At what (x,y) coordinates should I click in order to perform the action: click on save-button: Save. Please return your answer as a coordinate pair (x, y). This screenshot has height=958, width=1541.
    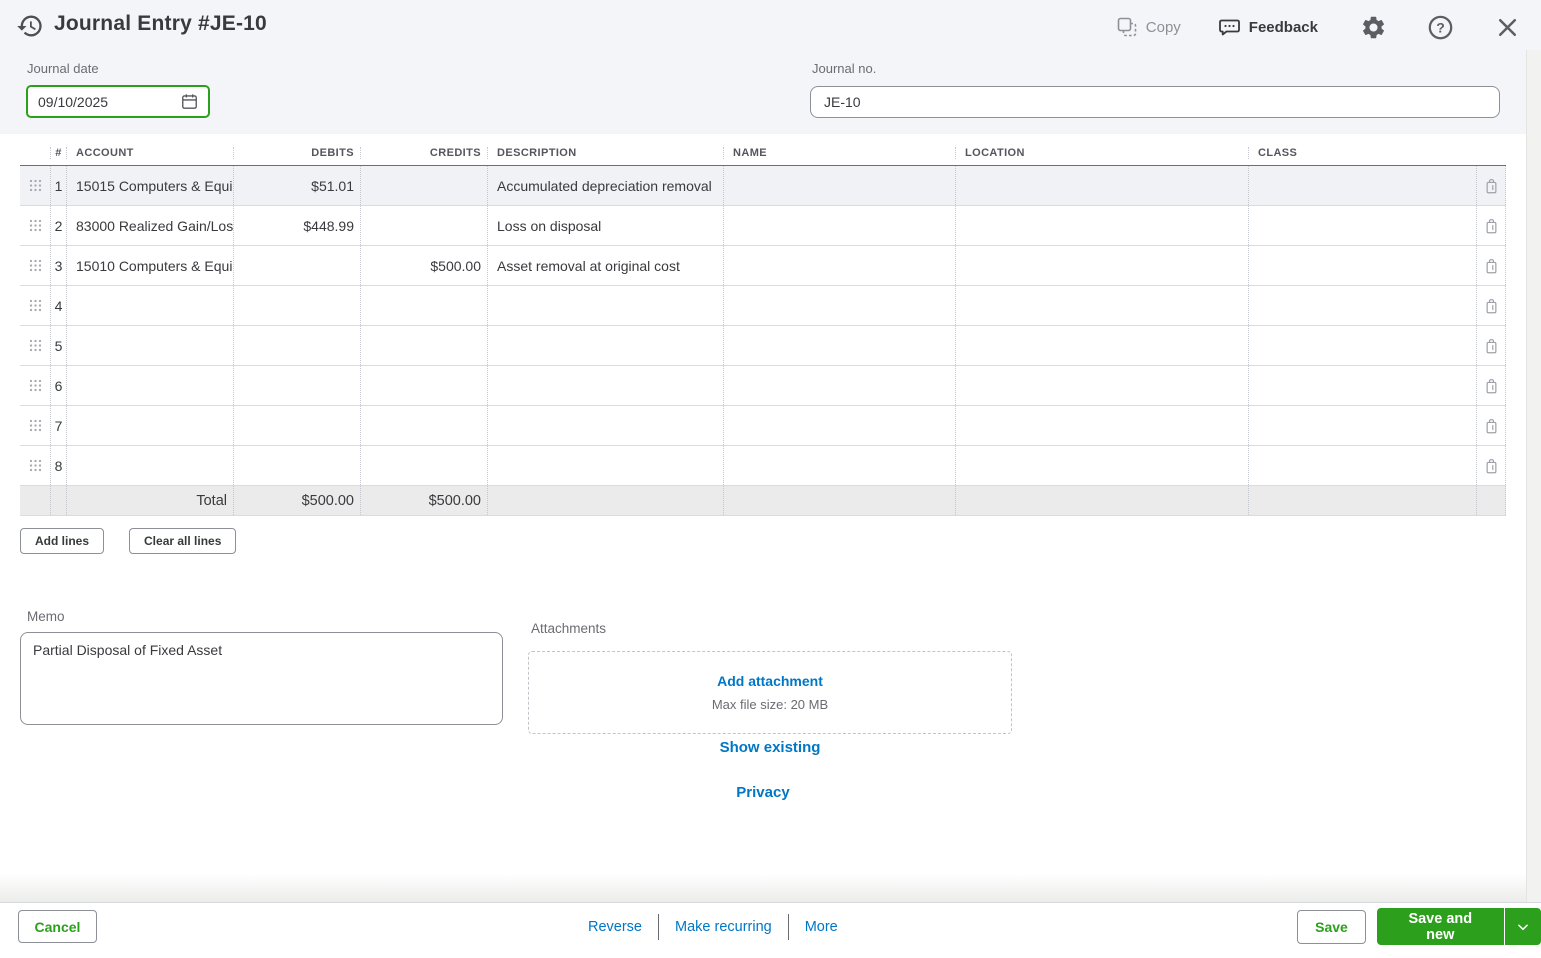
    Looking at the image, I should click on (1331, 927).